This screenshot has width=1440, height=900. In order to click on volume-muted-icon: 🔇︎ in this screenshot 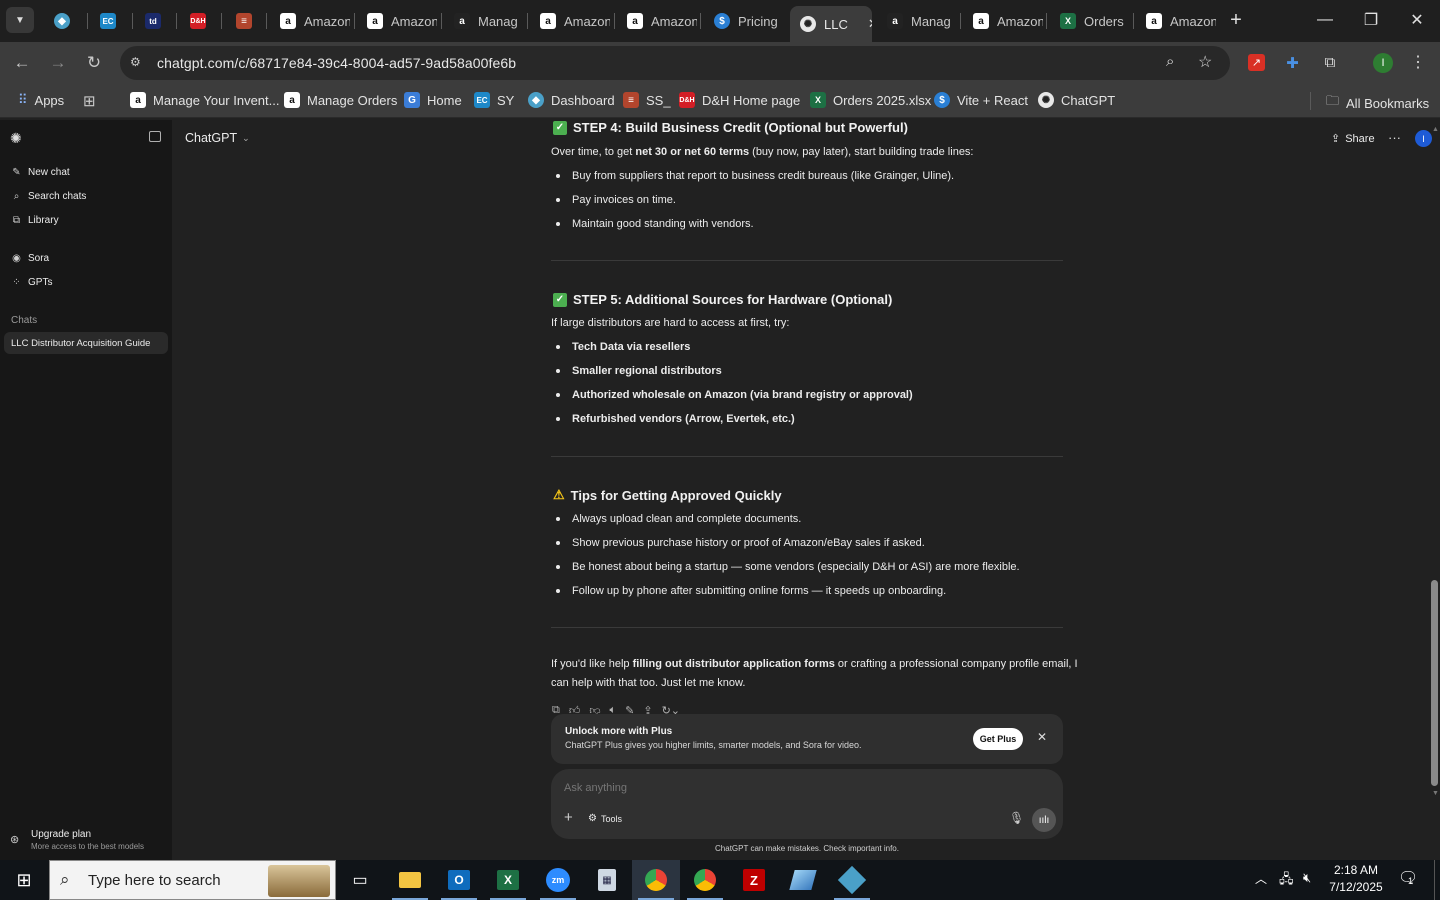, I will do `click(1307, 878)`.